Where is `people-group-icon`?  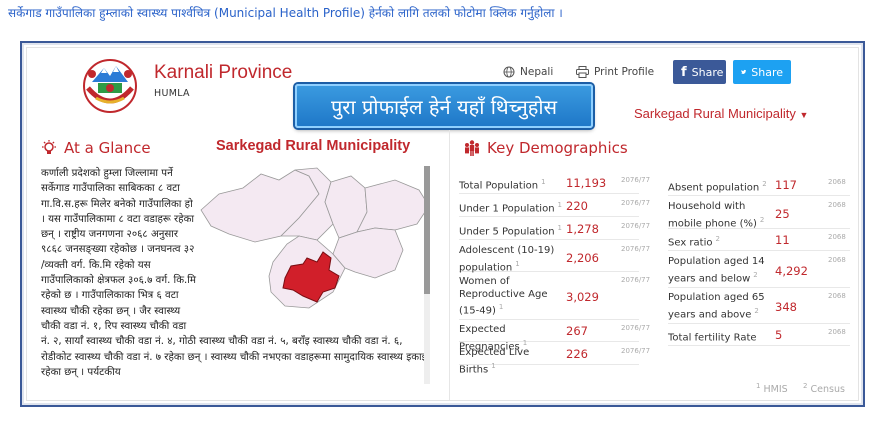 people-group-icon is located at coordinates (472, 148).